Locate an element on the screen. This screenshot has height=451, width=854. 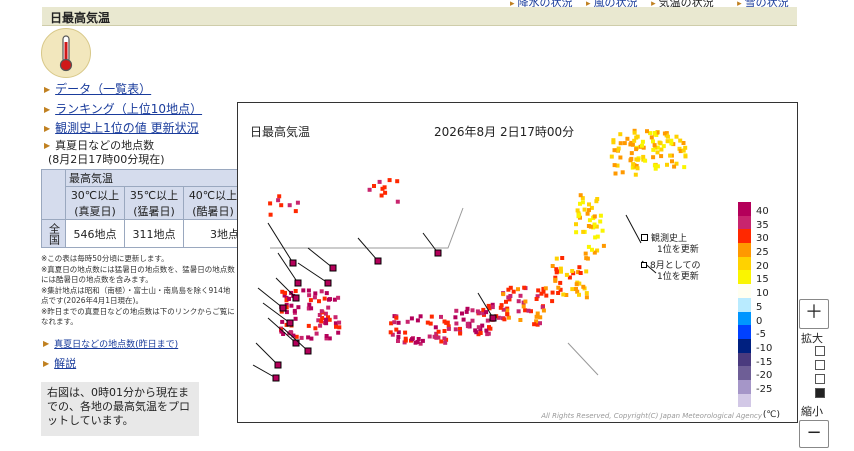
legend-label: -5 is located at coordinates (761, 335).